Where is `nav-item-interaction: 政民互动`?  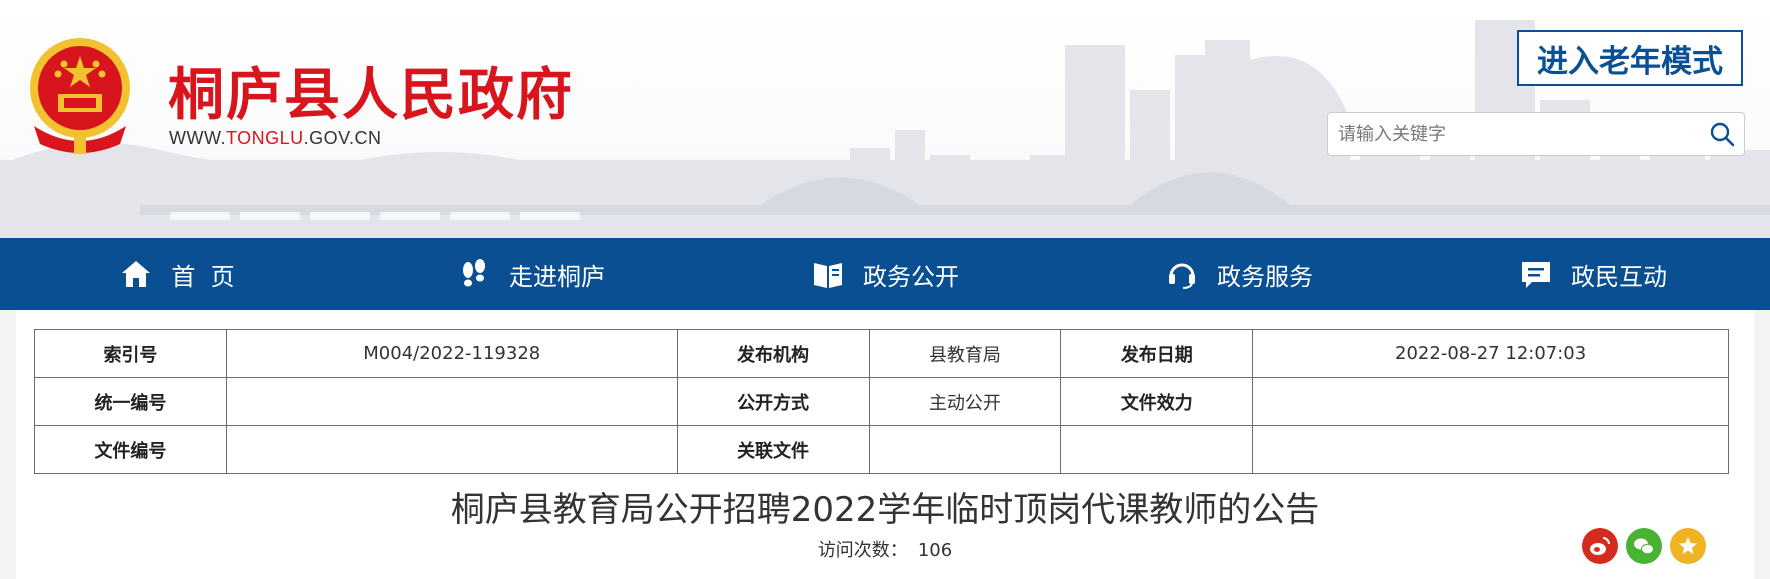
nav-item-interaction: 政民互动 is located at coordinates (1593, 274).